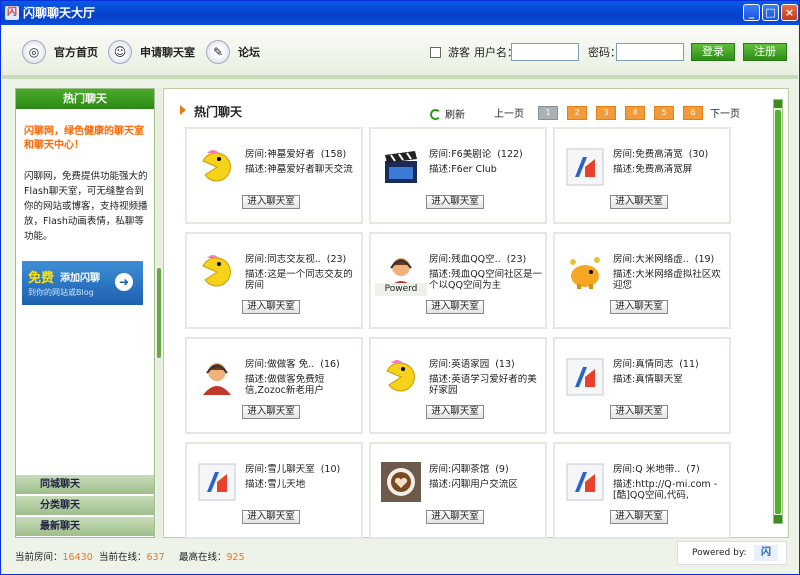 This screenshot has width=800, height=575. I want to click on room-count: (16), so click(330, 364).